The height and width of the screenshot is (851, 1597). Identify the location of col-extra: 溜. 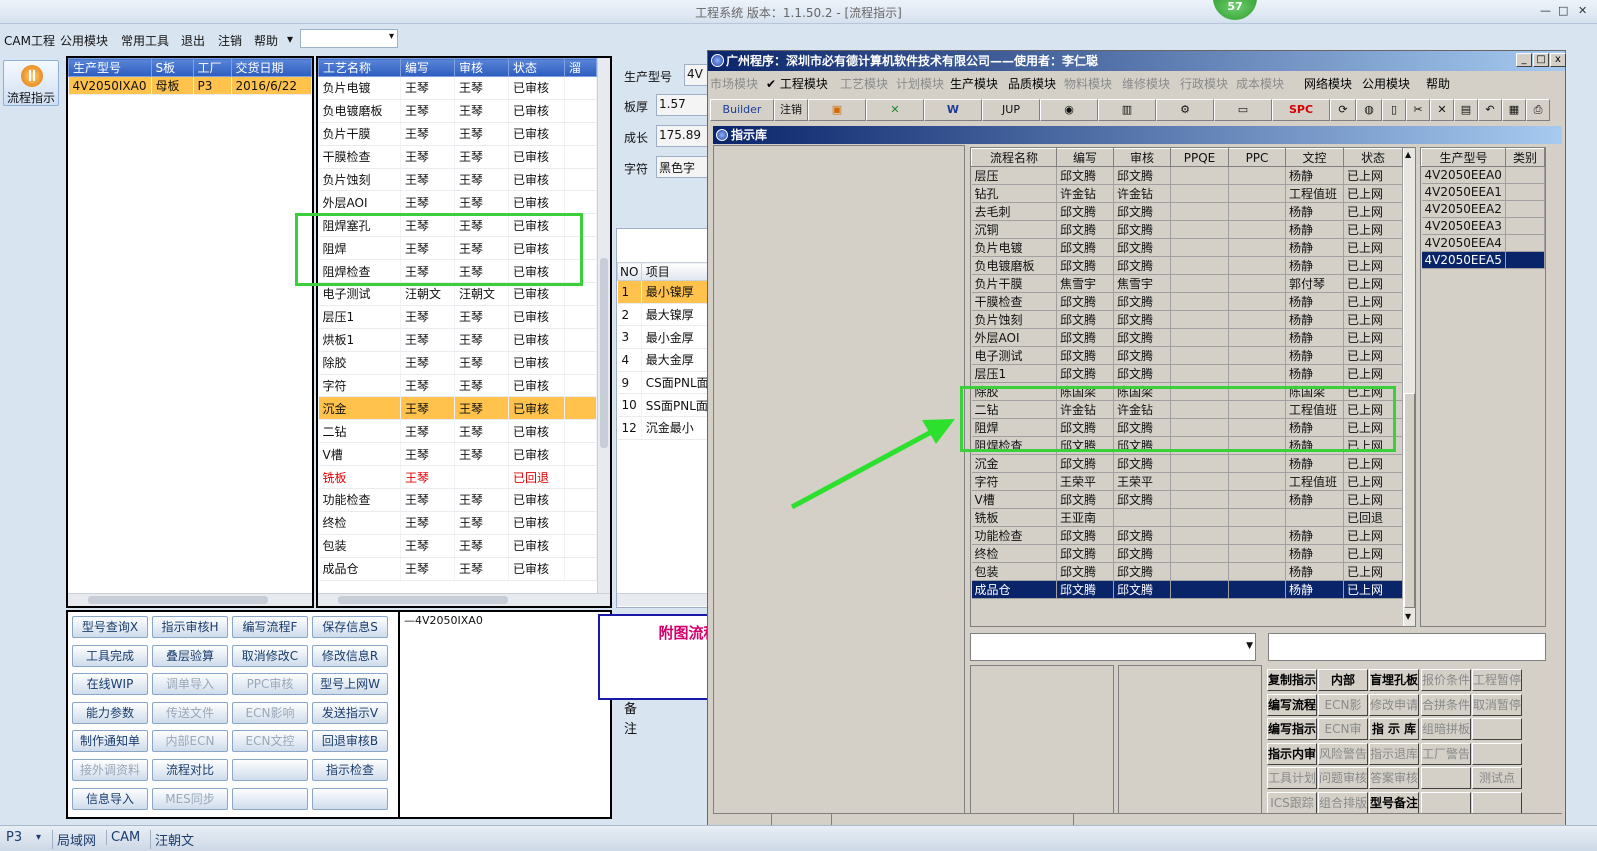
(580, 67).